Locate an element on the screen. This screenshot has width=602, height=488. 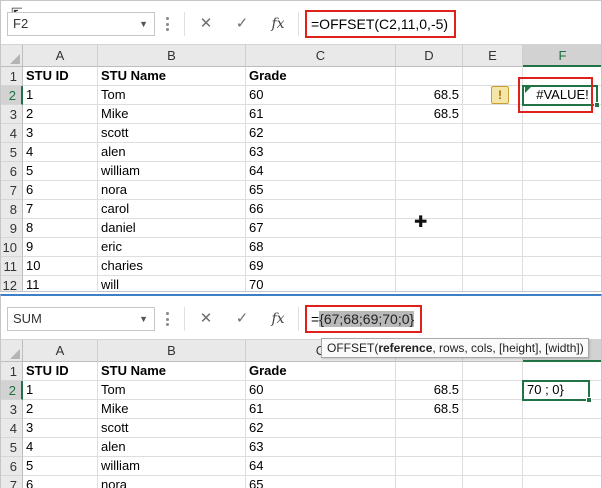
cell-e4 is located at coordinates (493, 133).